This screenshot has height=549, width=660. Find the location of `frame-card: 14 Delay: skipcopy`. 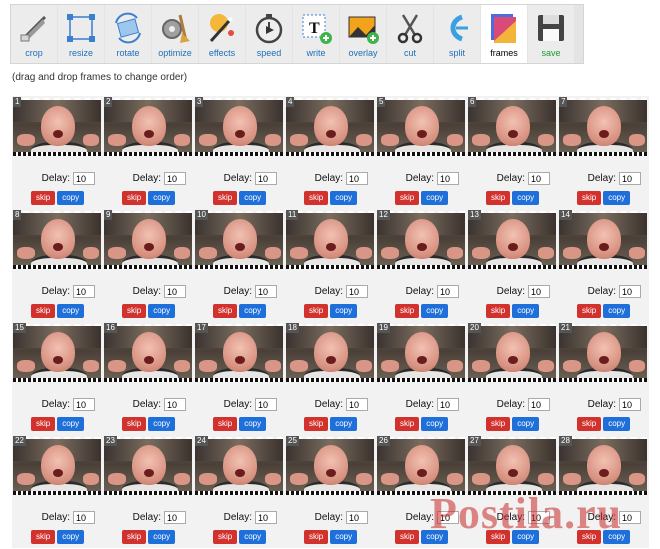

frame-card: 14 Delay: skipcopy is located at coordinates (603, 265).